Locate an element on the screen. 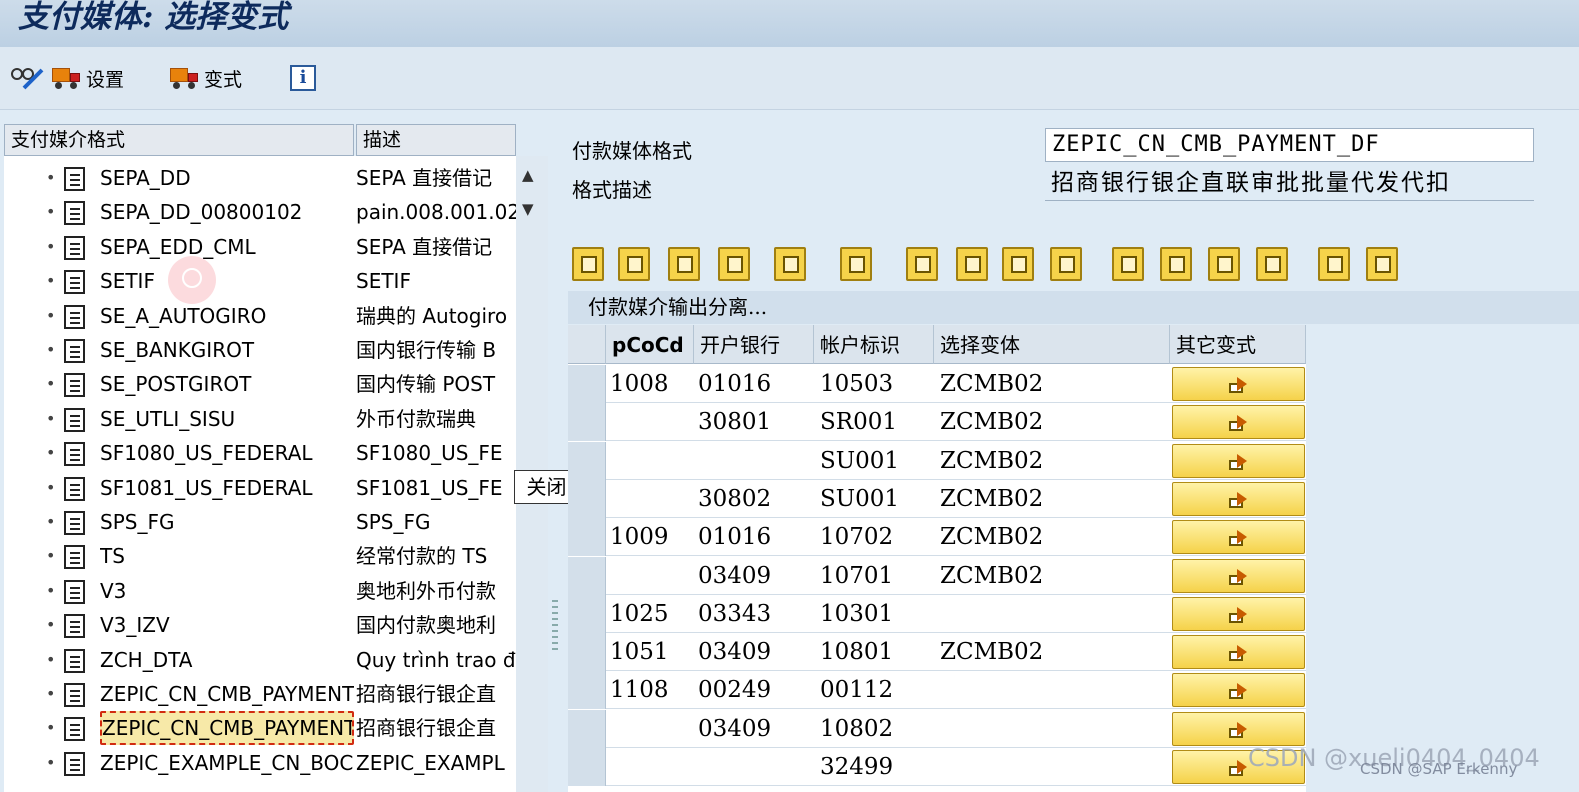  variant-label: 变式 is located at coordinates (223, 79).